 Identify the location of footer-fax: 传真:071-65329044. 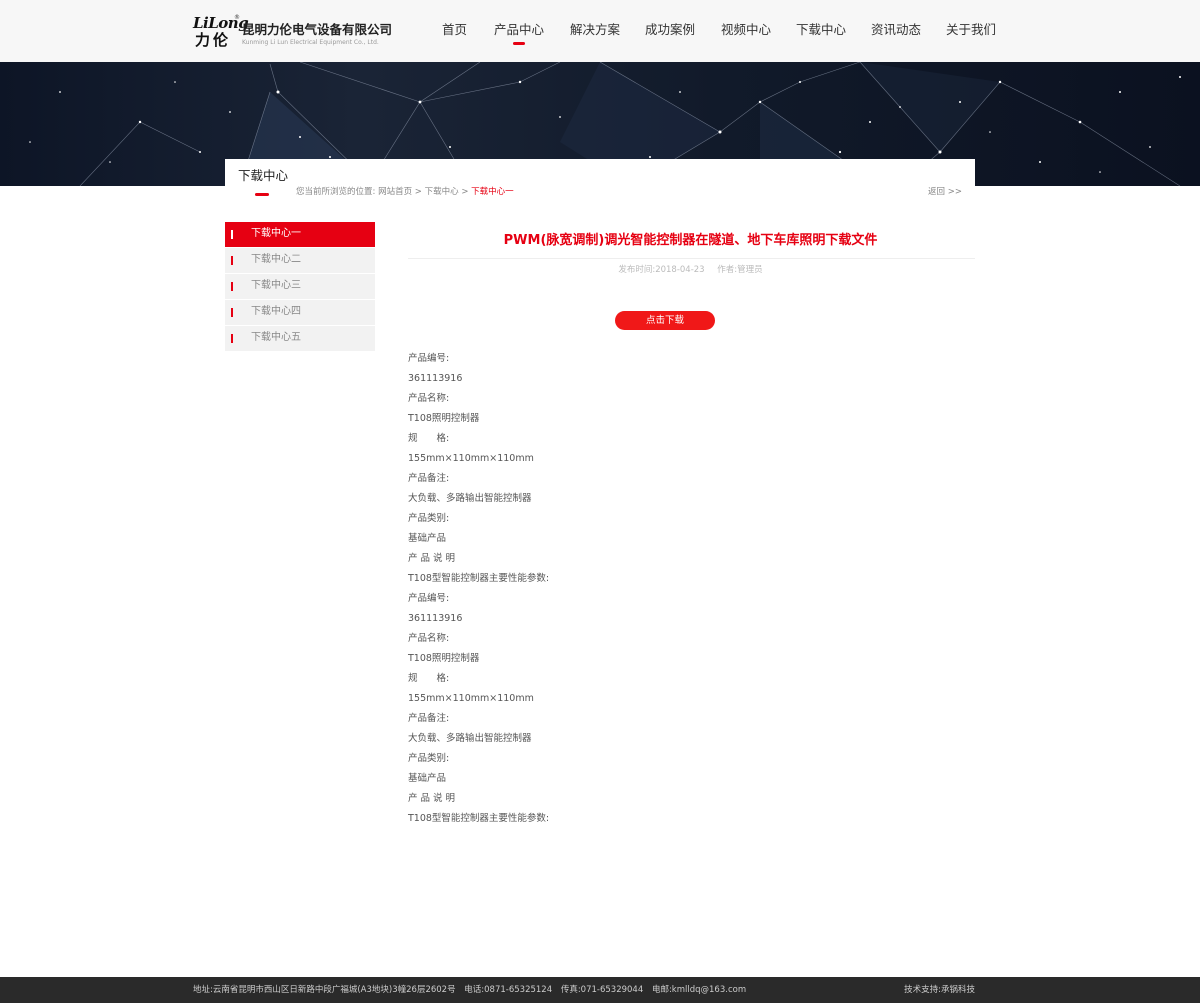
(602, 990).